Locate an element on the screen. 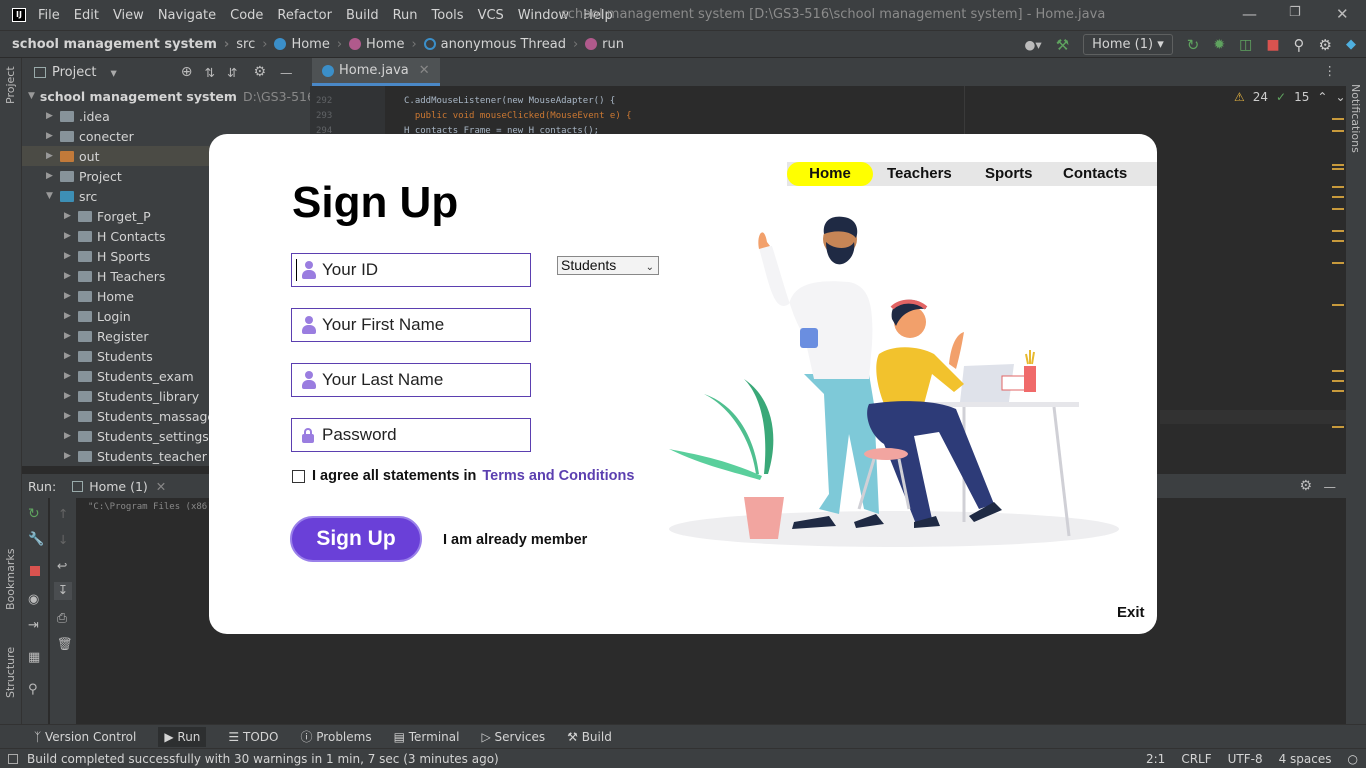 The width and height of the screenshot is (1366, 768). breadcrumb-src: src › is located at coordinates (255, 44).